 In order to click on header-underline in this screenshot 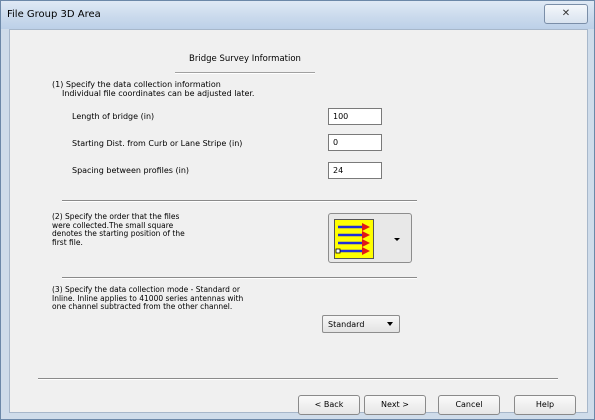, I will do `click(245, 73)`.